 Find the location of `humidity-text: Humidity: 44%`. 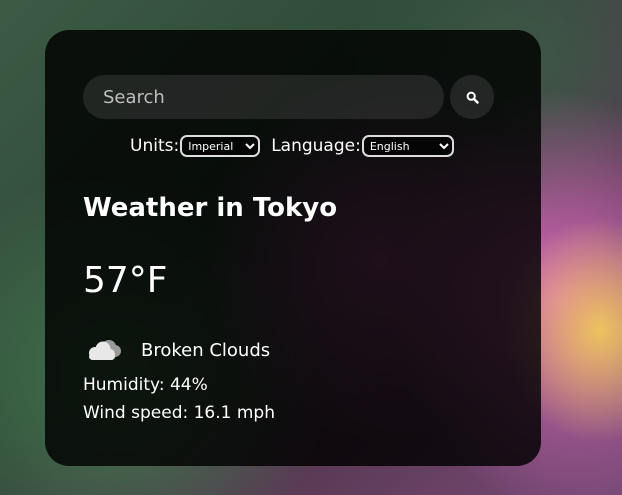

humidity-text: Humidity: 44% is located at coordinates (145, 385).